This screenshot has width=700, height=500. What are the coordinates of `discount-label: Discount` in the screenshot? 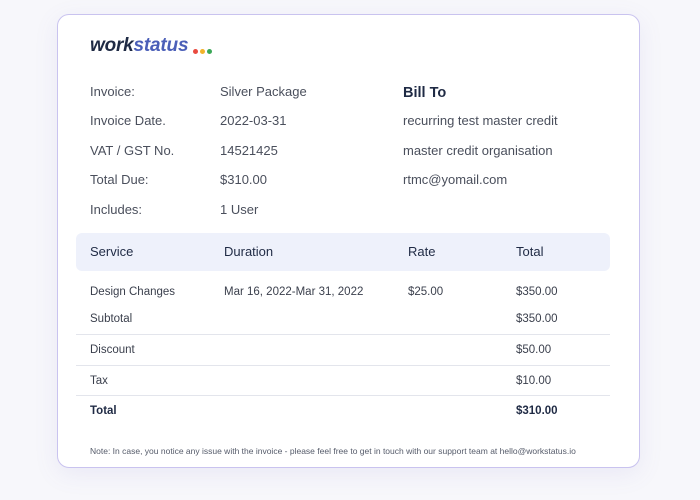 It's located at (112, 350).